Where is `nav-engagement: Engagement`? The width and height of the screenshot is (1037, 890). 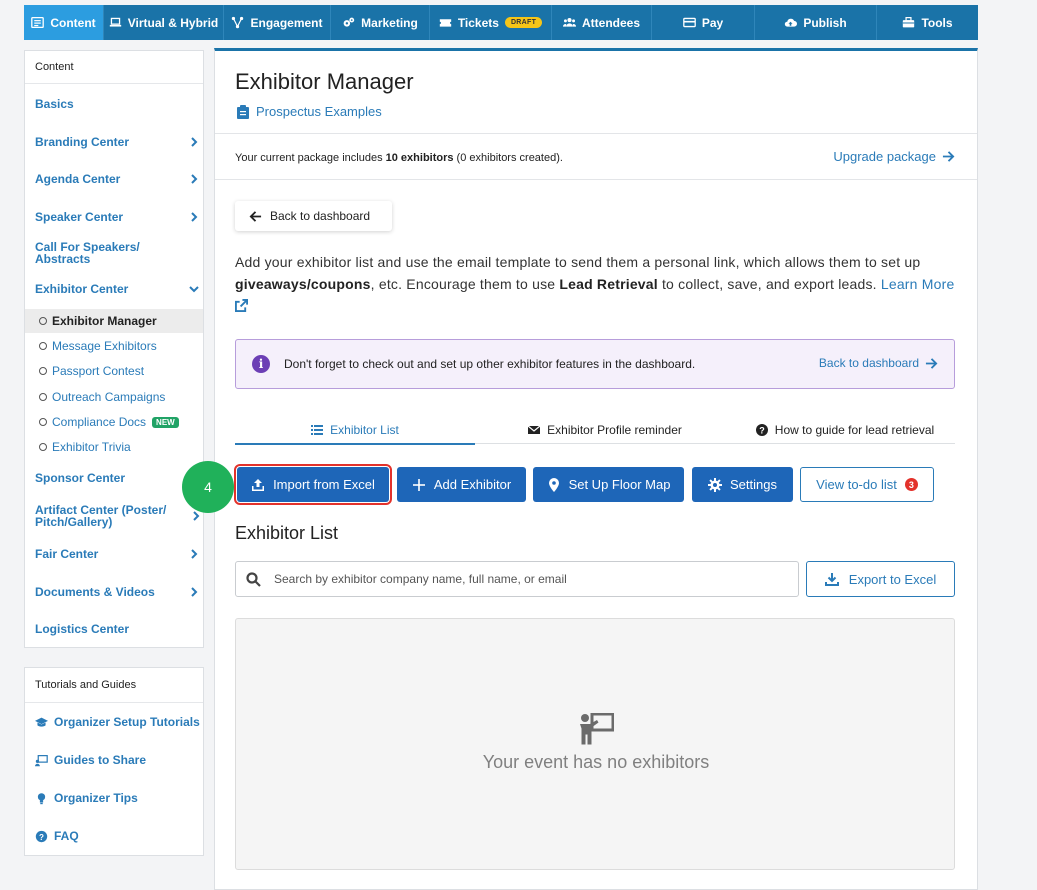
nav-engagement: Engagement is located at coordinates (277, 22).